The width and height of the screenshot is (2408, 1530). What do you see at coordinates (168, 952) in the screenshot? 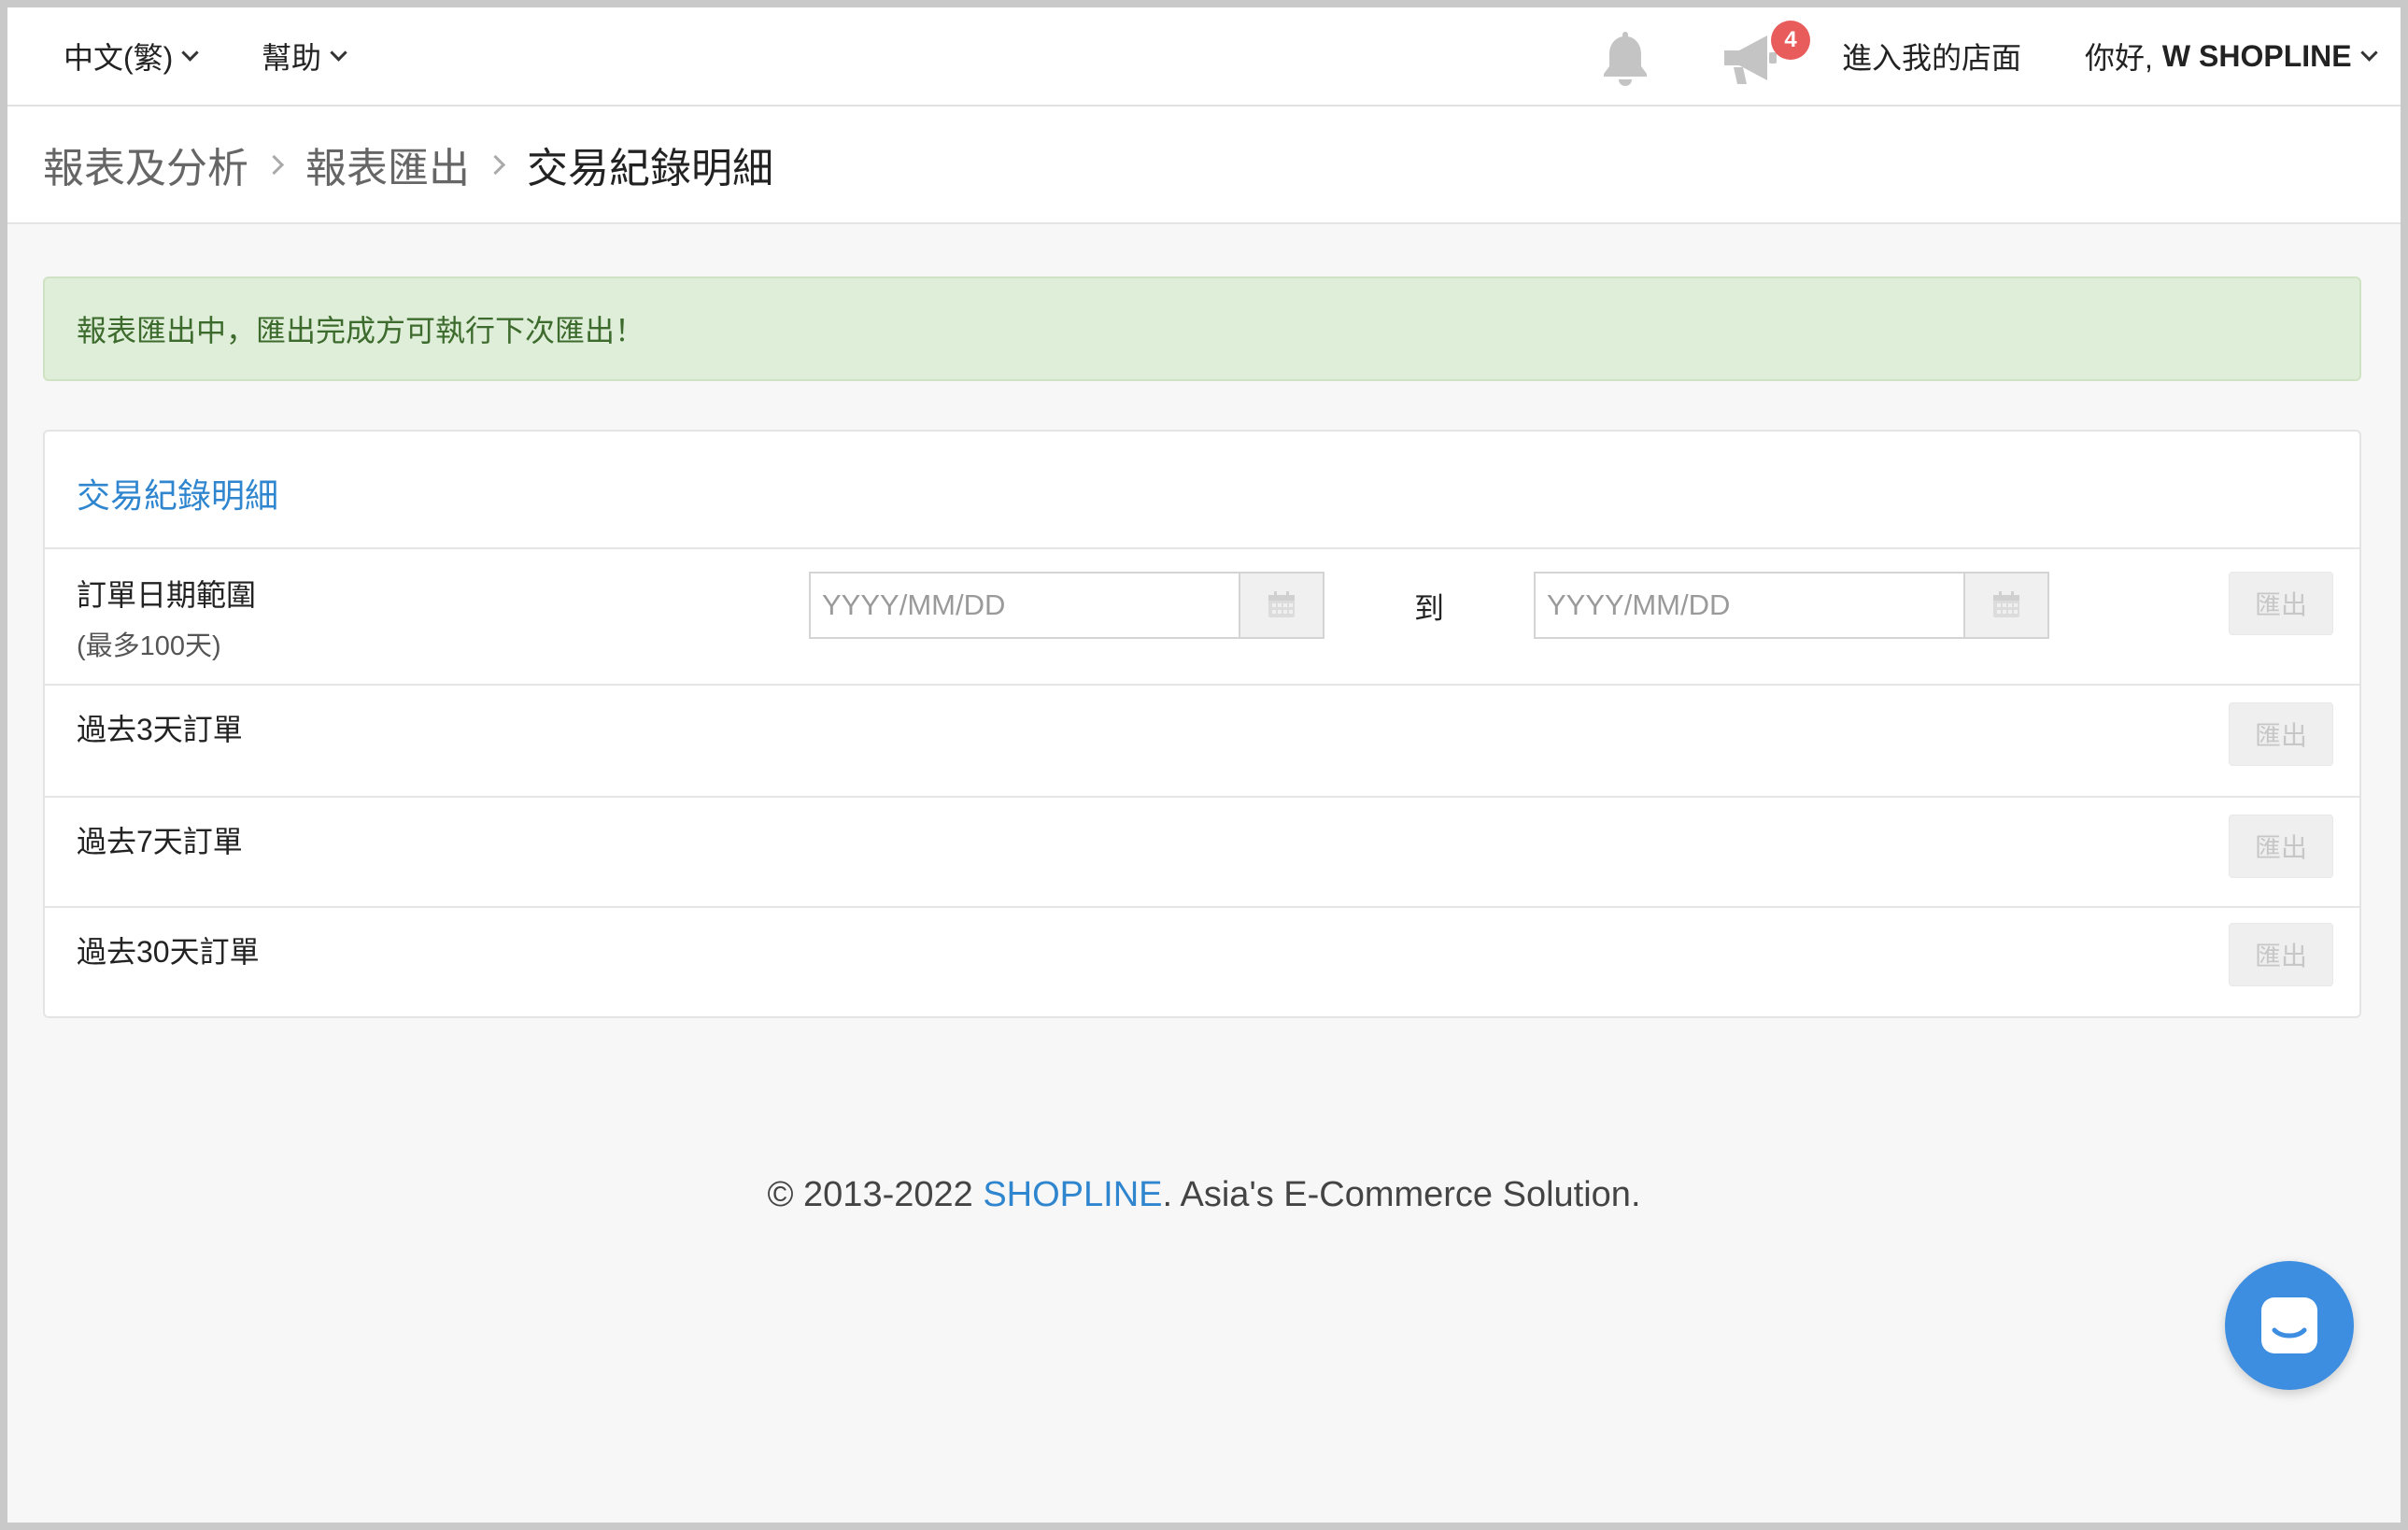
I see `past-30-days-label: 過去30天訂單` at bounding box center [168, 952].